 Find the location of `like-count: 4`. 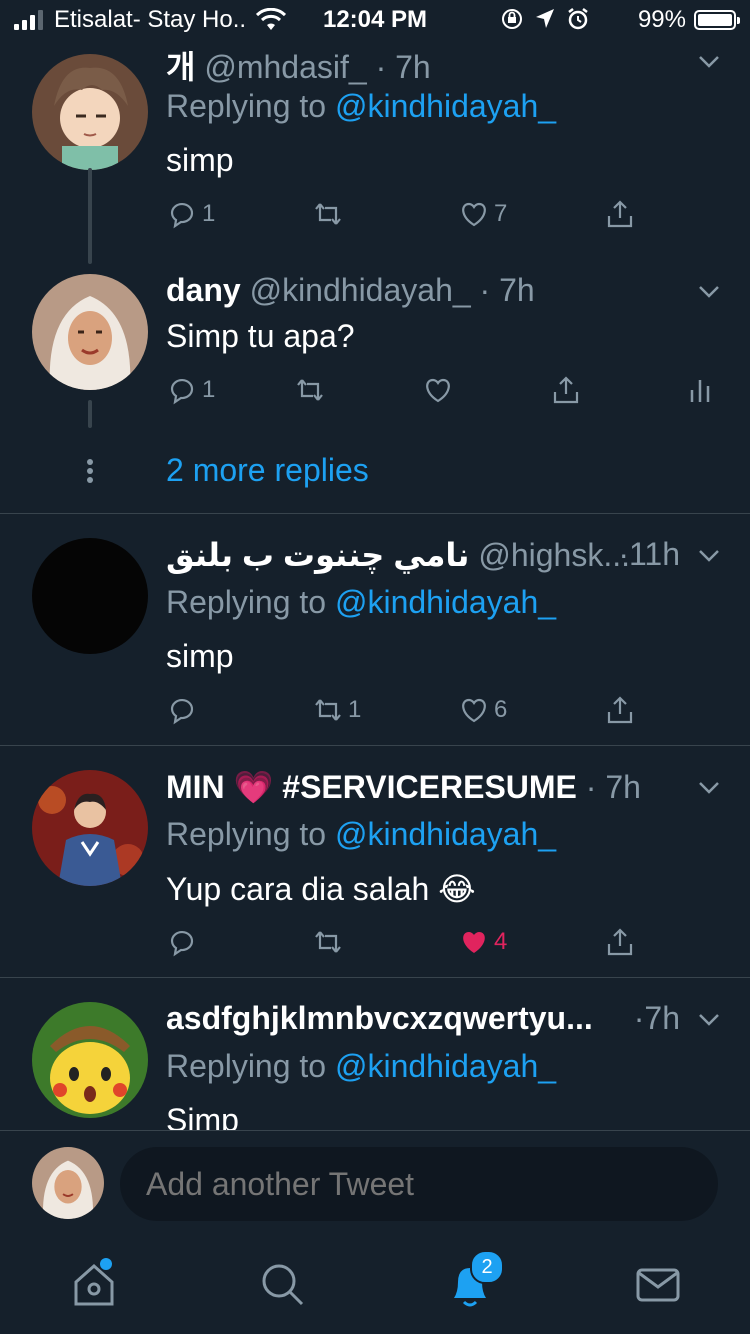

like-count: 4 is located at coordinates (501, 941).